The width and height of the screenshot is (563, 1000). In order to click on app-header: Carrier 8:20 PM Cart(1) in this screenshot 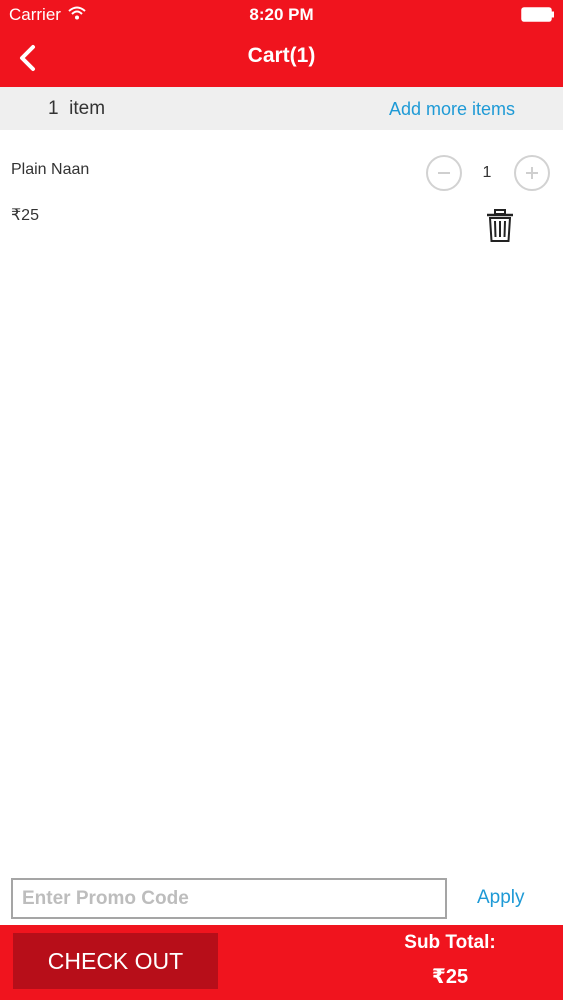, I will do `click(281, 43)`.